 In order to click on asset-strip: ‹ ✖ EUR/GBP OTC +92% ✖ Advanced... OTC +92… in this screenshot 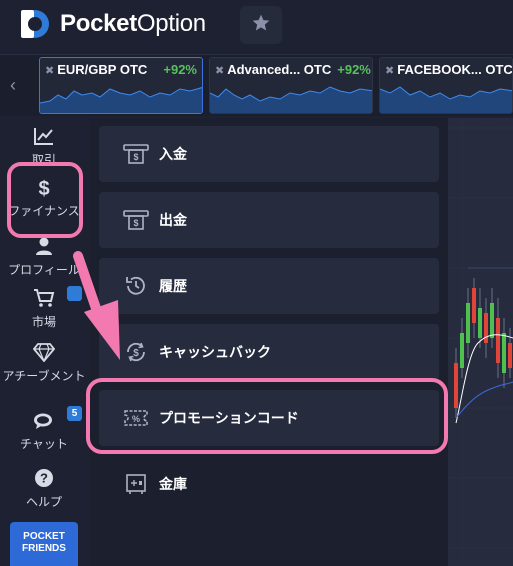, I will do `click(256, 85)`.